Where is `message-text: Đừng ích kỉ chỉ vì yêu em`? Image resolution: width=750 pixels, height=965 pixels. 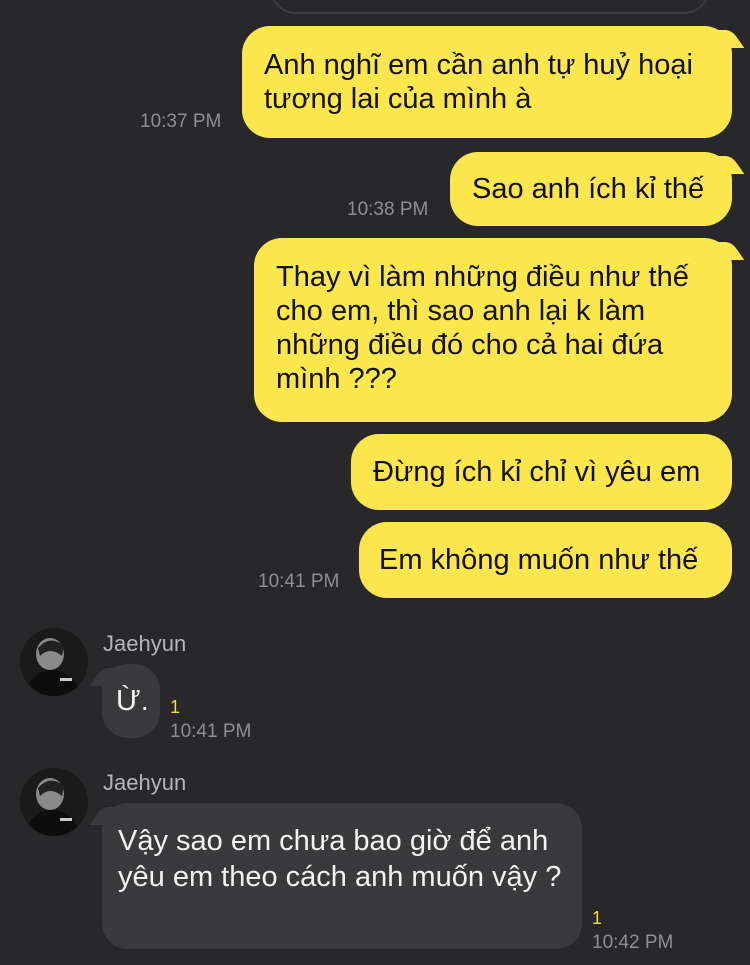
message-text: Đừng ích kỉ chỉ vì yêu em is located at coordinates (537, 472).